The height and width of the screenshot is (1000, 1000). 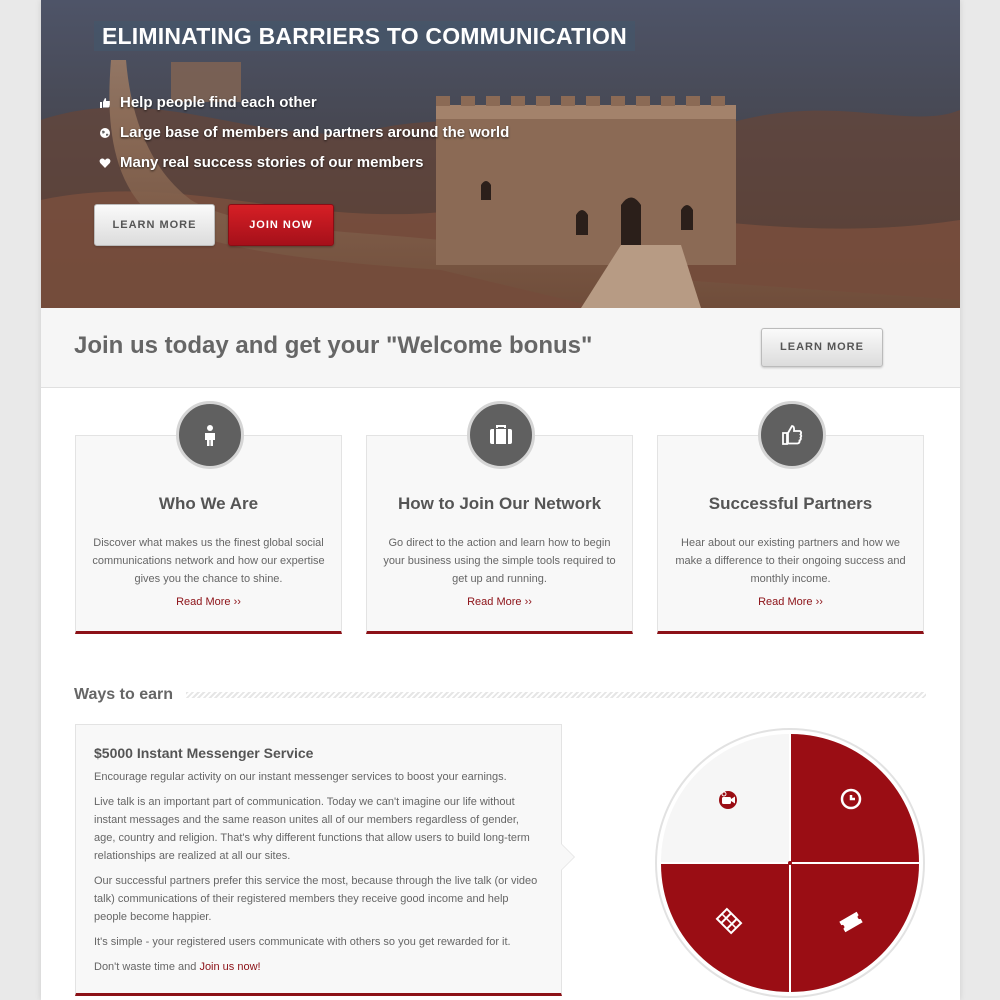 What do you see at coordinates (855, 928) in the screenshot?
I see `wheel-segment-ticket` at bounding box center [855, 928].